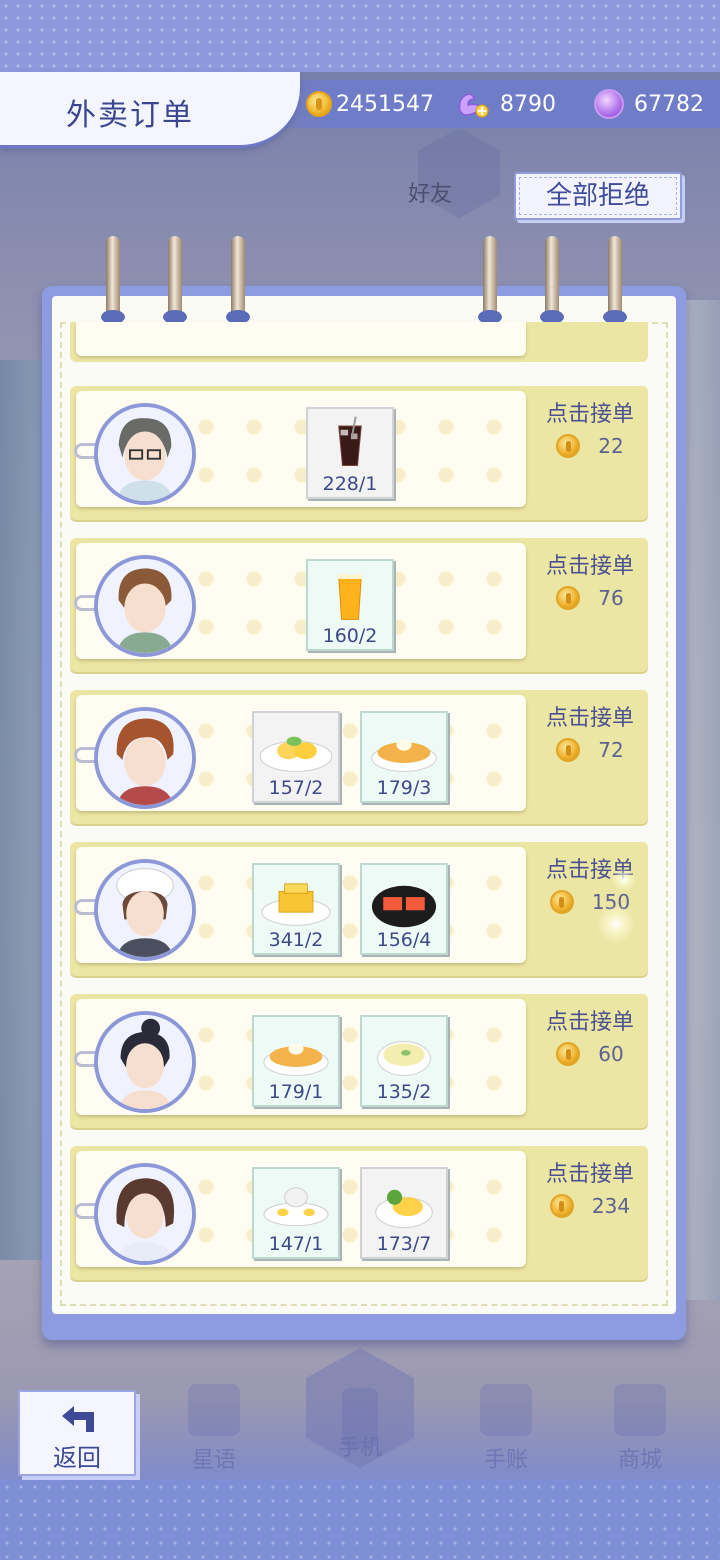 The width and height of the screenshot is (720, 1560). I want to click on nav-label: 手账, so click(505, 1460).